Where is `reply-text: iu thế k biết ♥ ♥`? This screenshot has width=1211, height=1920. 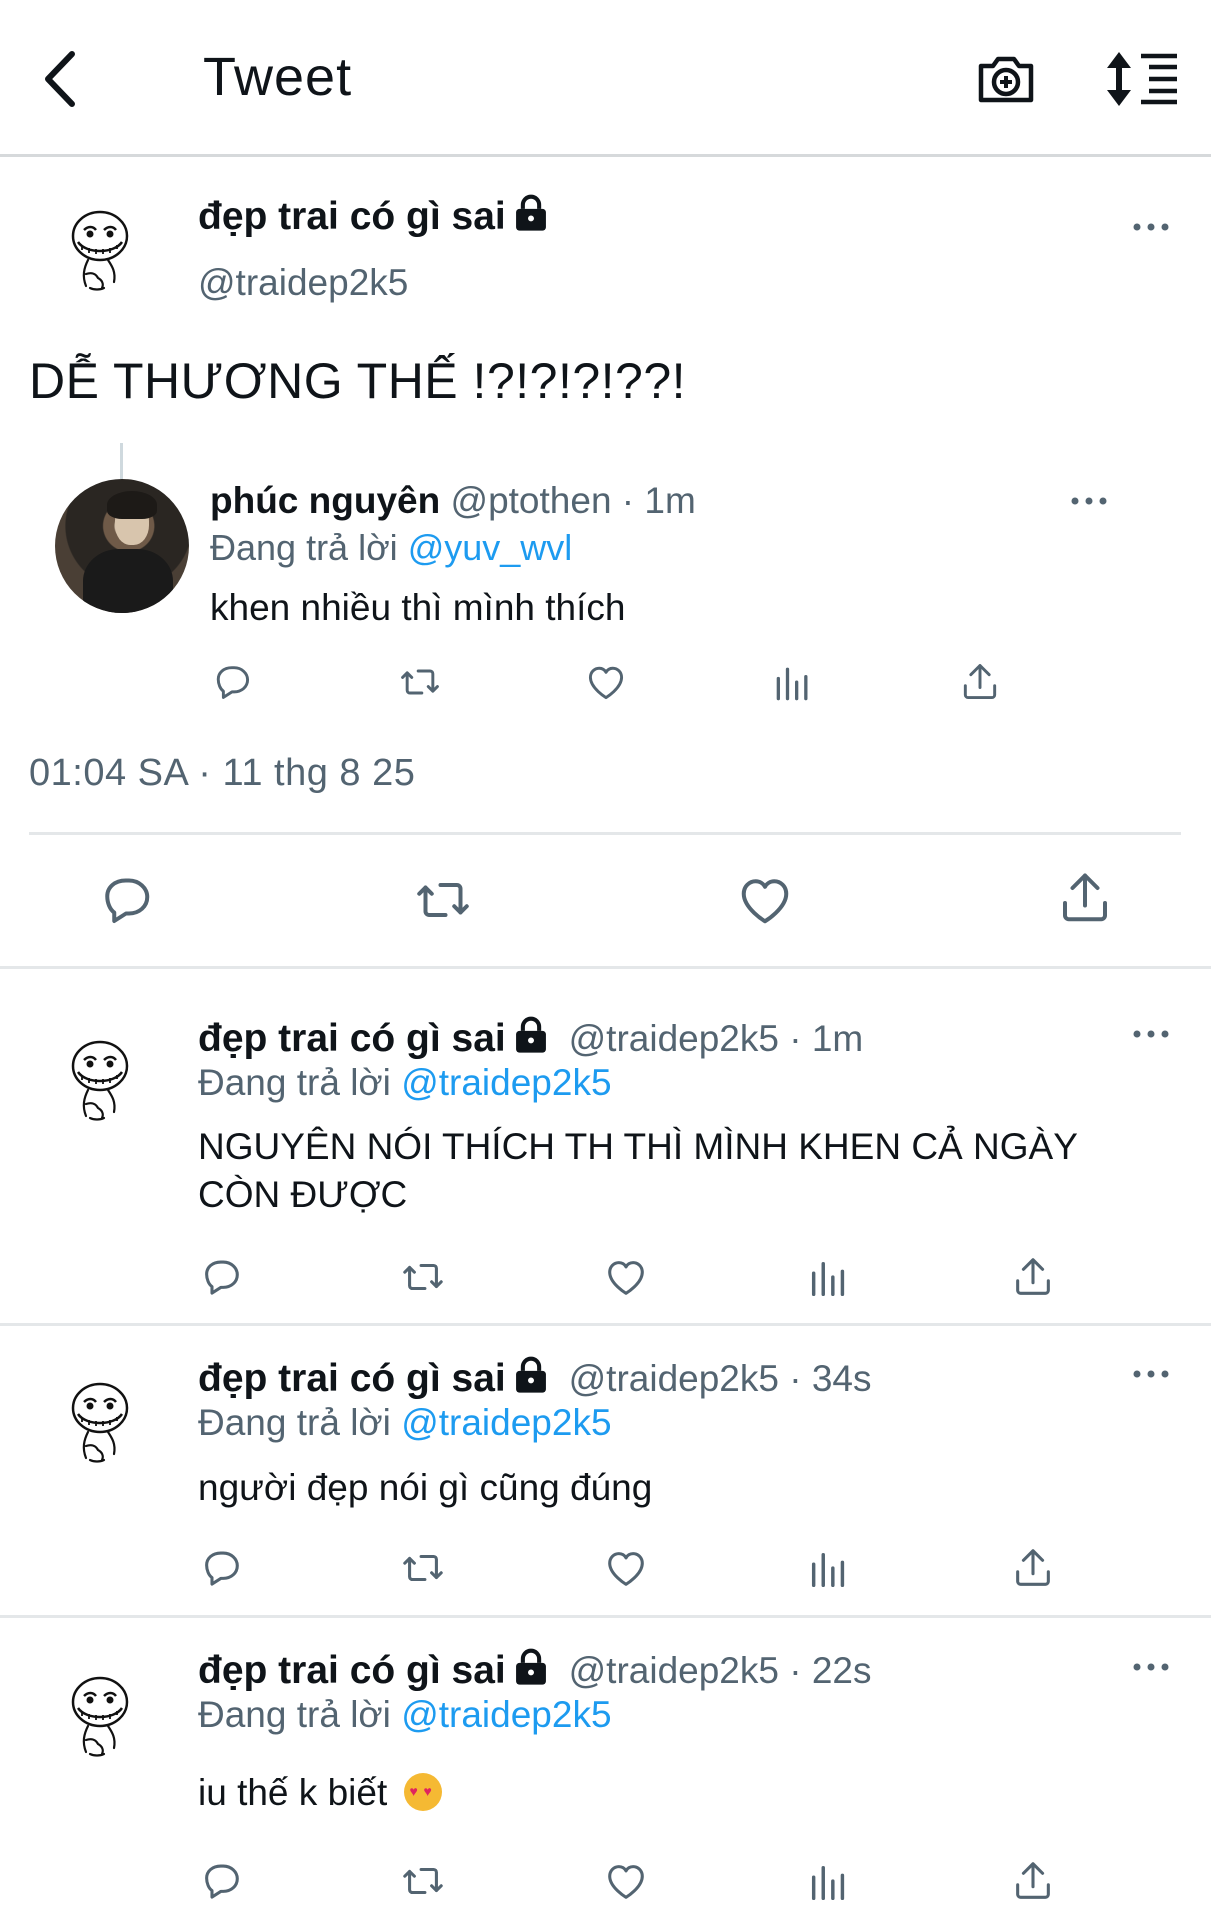 reply-text: iu thế k biết ♥ ♥ is located at coordinates (320, 1793).